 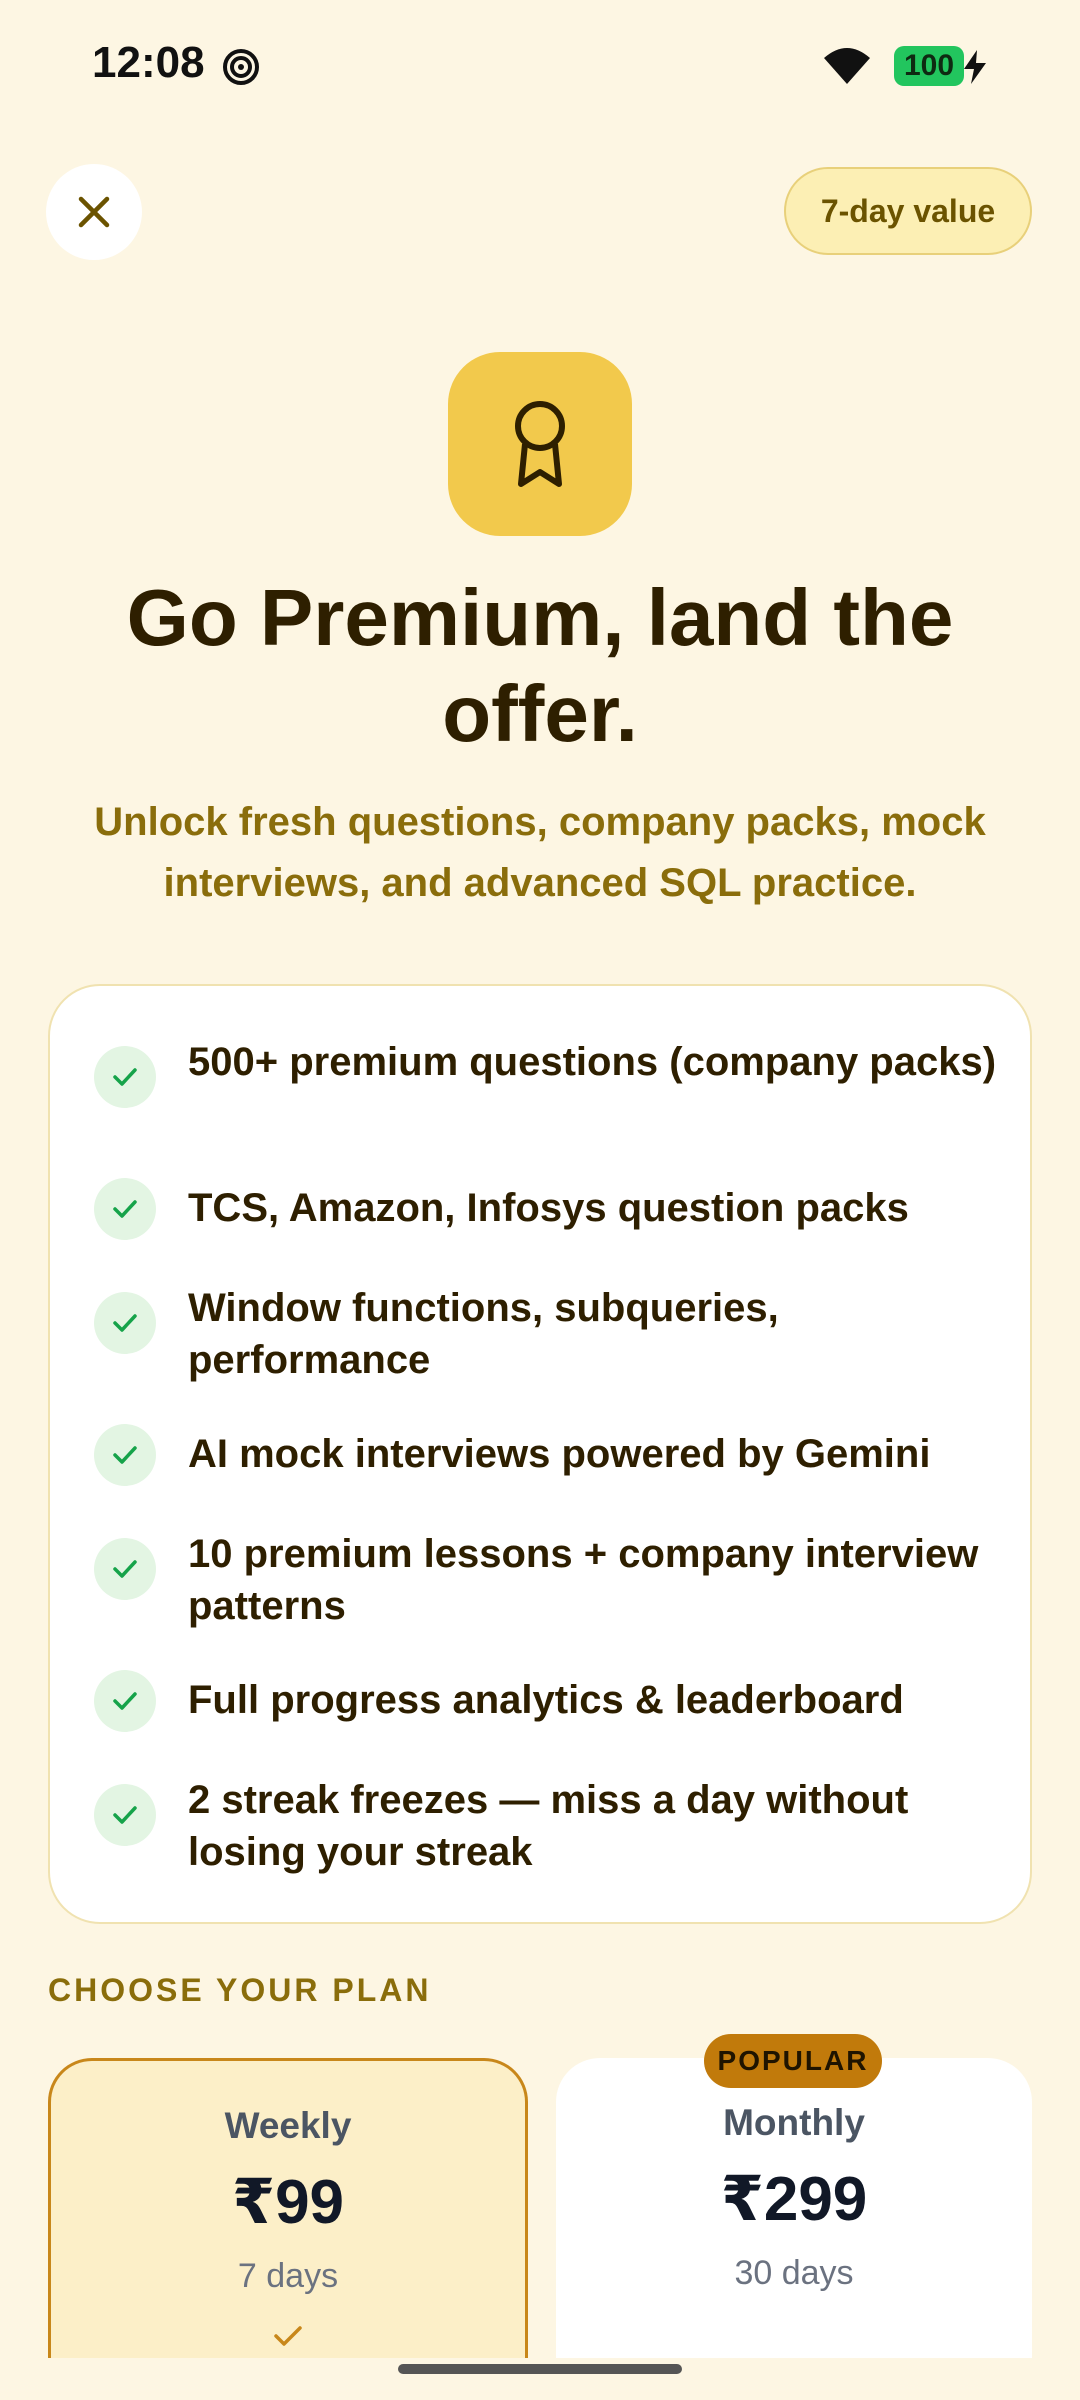 What do you see at coordinates (148, 62) in the screenshot?
I see `status-time: 12:08` at bounding box center [148, 62].